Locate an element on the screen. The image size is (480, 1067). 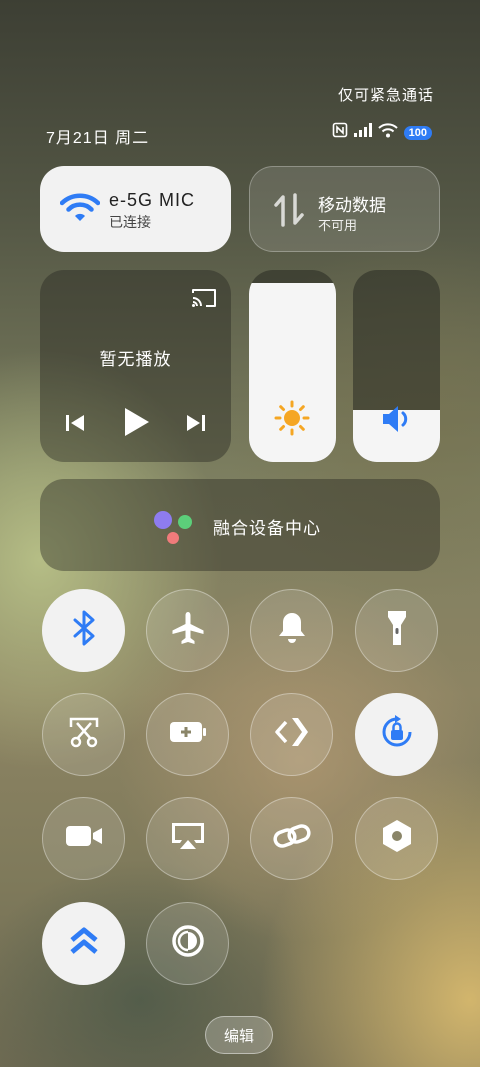
edit-button: 编辑 is located at coordinates (239, 1035).